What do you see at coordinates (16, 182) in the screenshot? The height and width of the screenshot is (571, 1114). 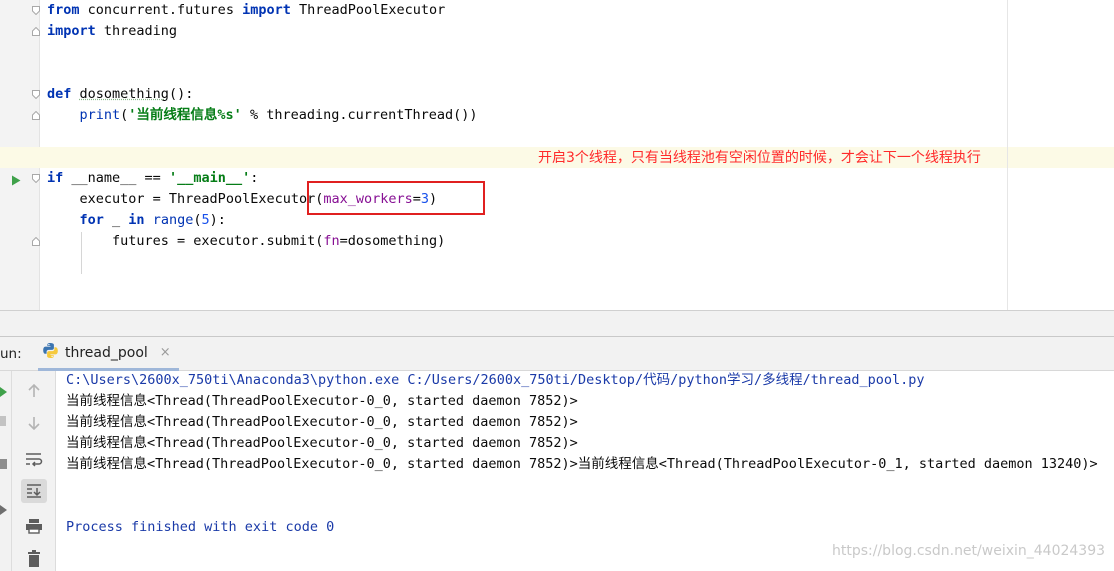 I see `run-gutter-icon` at bounding box center [16, 182].